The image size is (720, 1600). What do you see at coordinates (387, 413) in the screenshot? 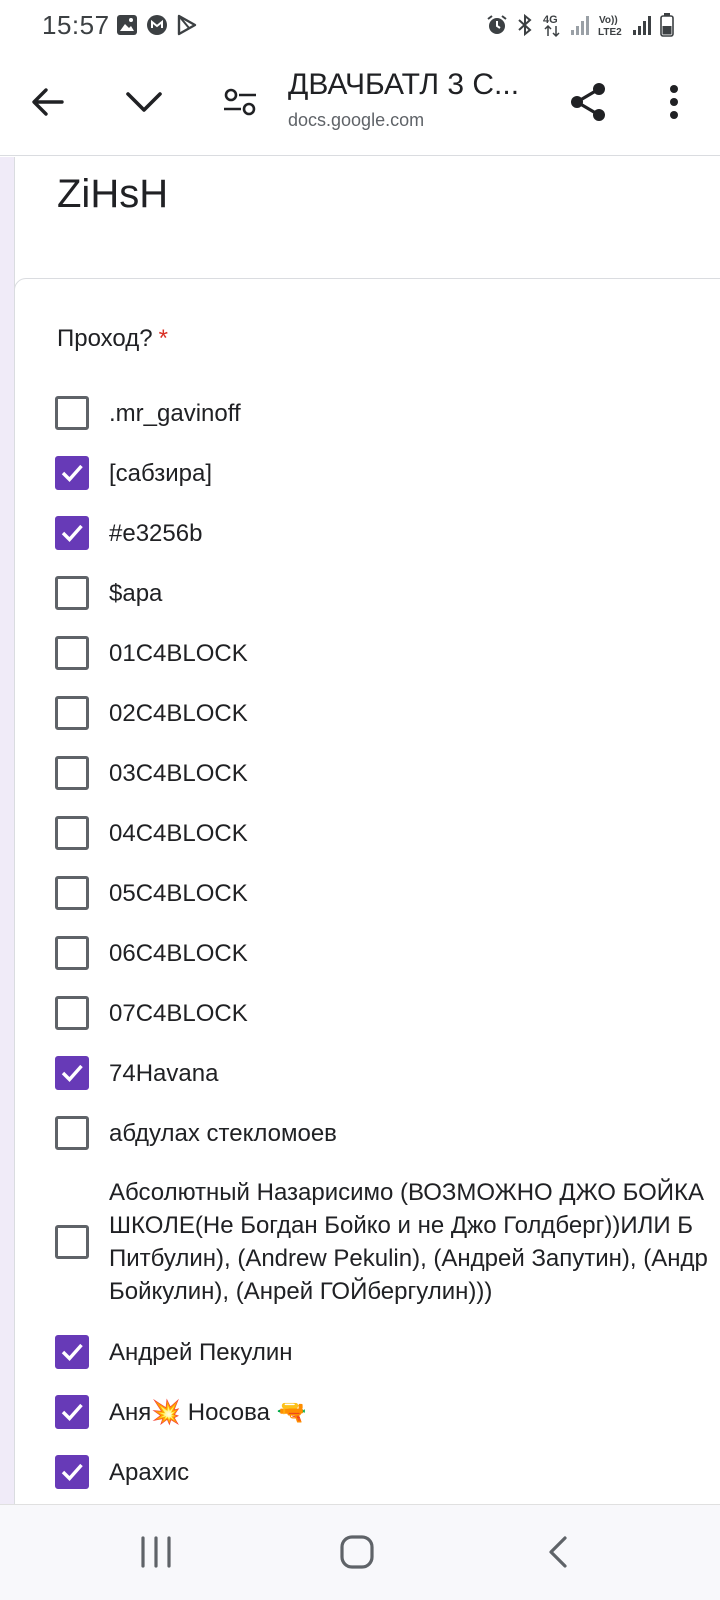
I see `checkbox-option: .mr_gavinoff` at bounding box center [387, 413].